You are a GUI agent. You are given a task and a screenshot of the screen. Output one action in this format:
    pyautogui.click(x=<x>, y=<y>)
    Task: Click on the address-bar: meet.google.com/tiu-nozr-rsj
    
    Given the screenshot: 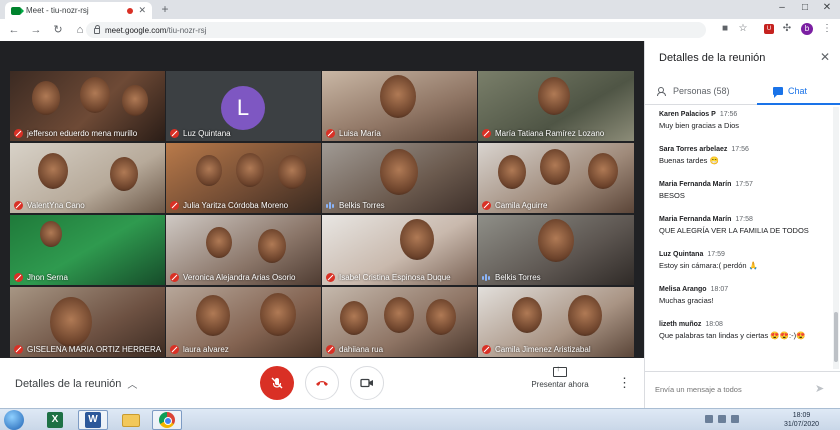 What is the action you would take?
    pyautogui.click(x=396, y=30)
    